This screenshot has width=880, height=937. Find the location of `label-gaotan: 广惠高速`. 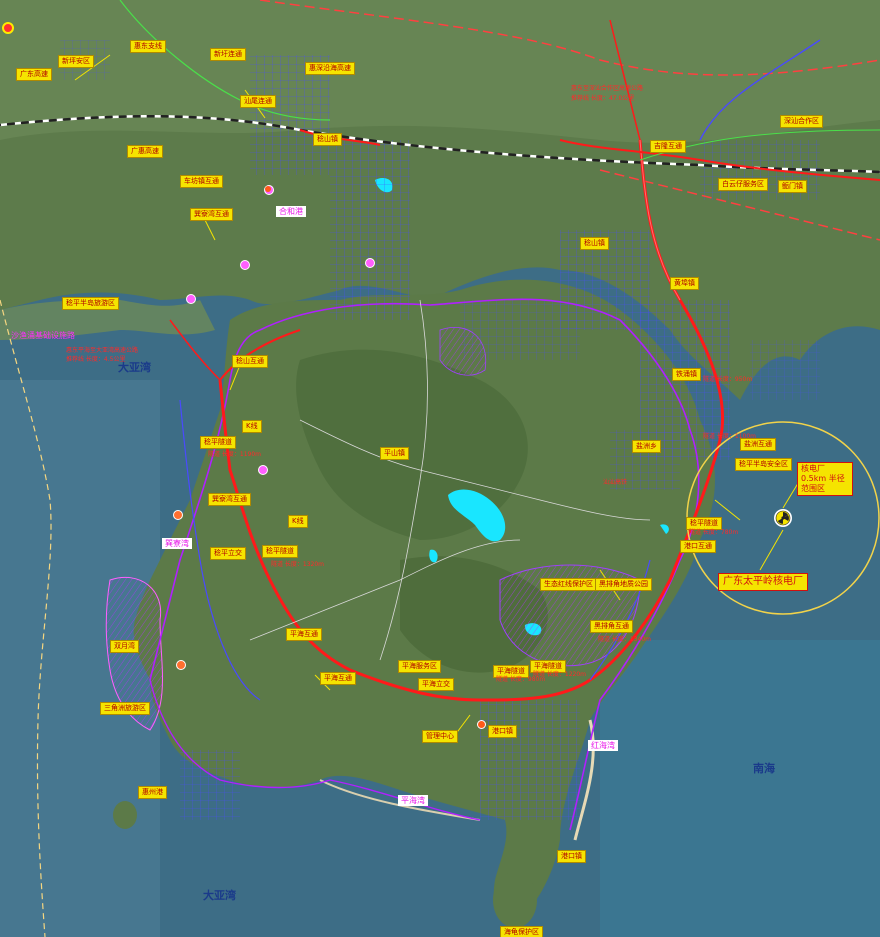

label-gaotan: 广惠高速 is located at coordinates (145, 151).